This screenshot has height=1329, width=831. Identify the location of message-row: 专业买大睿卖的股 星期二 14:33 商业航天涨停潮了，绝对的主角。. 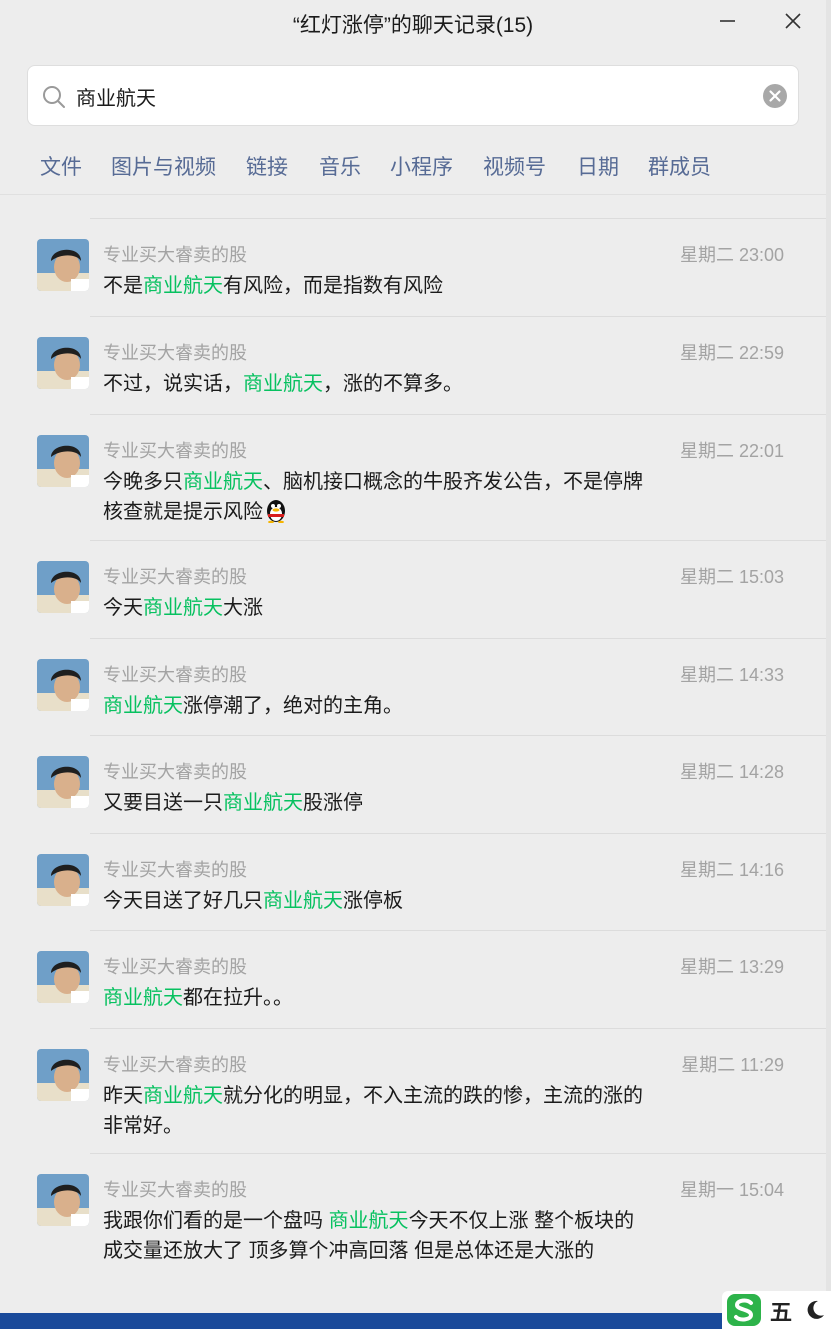
(413, 687).